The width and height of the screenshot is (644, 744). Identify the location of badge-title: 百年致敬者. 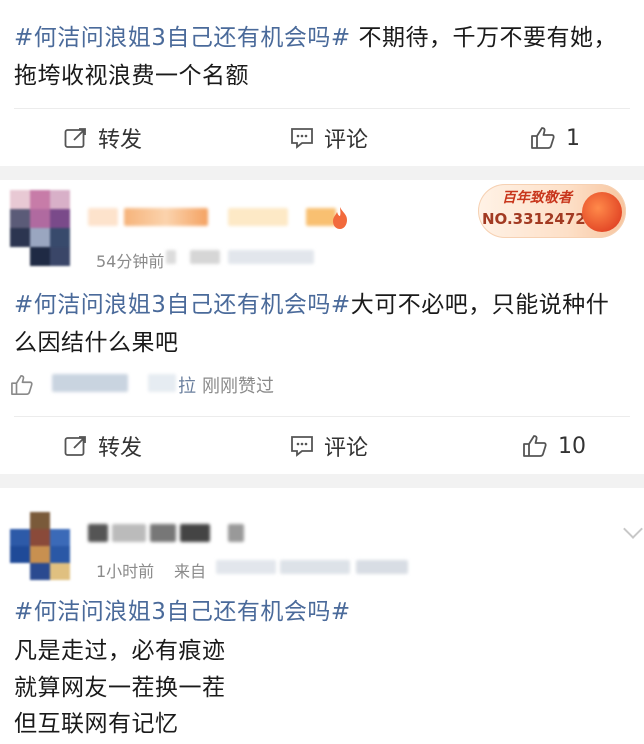
(537, 198).